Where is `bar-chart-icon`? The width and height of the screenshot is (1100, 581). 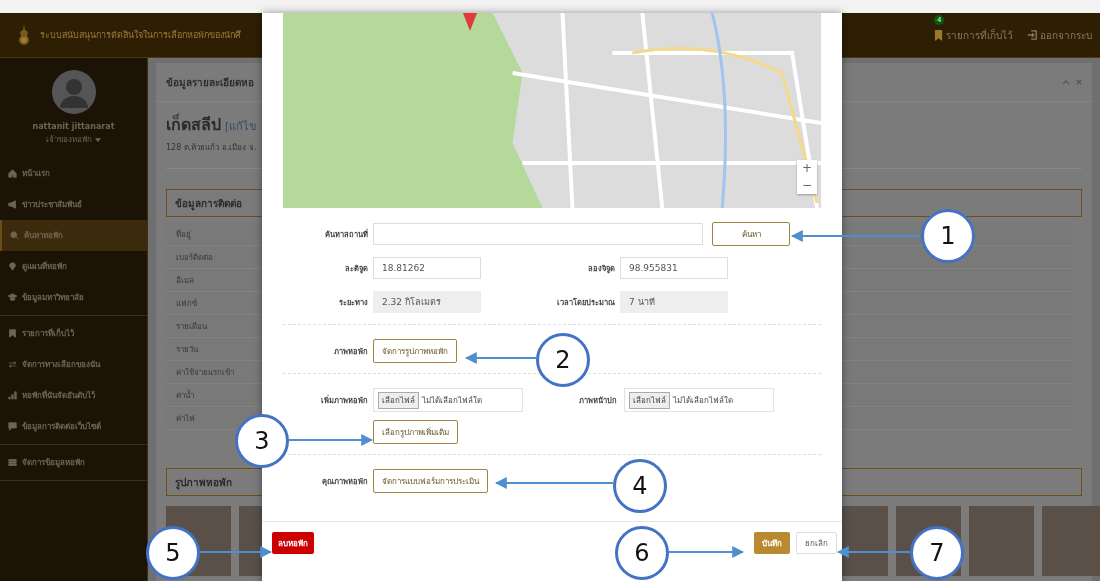 bar-chart-icon is located at coordinates (12, 395).